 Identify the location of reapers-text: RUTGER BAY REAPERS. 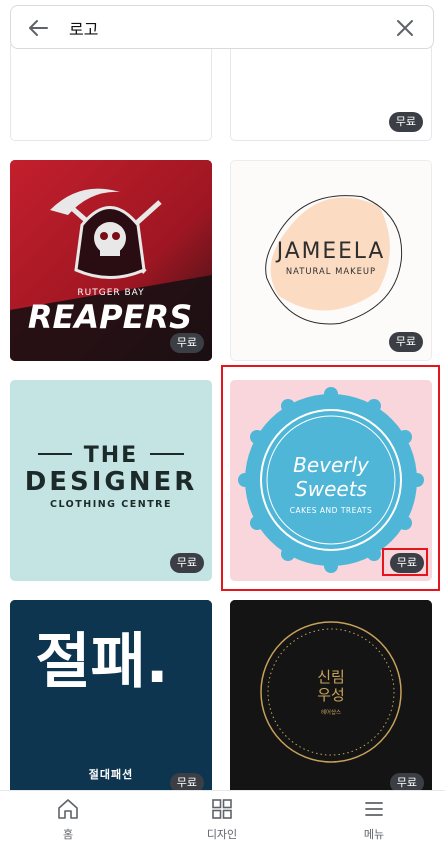
(110, 312).